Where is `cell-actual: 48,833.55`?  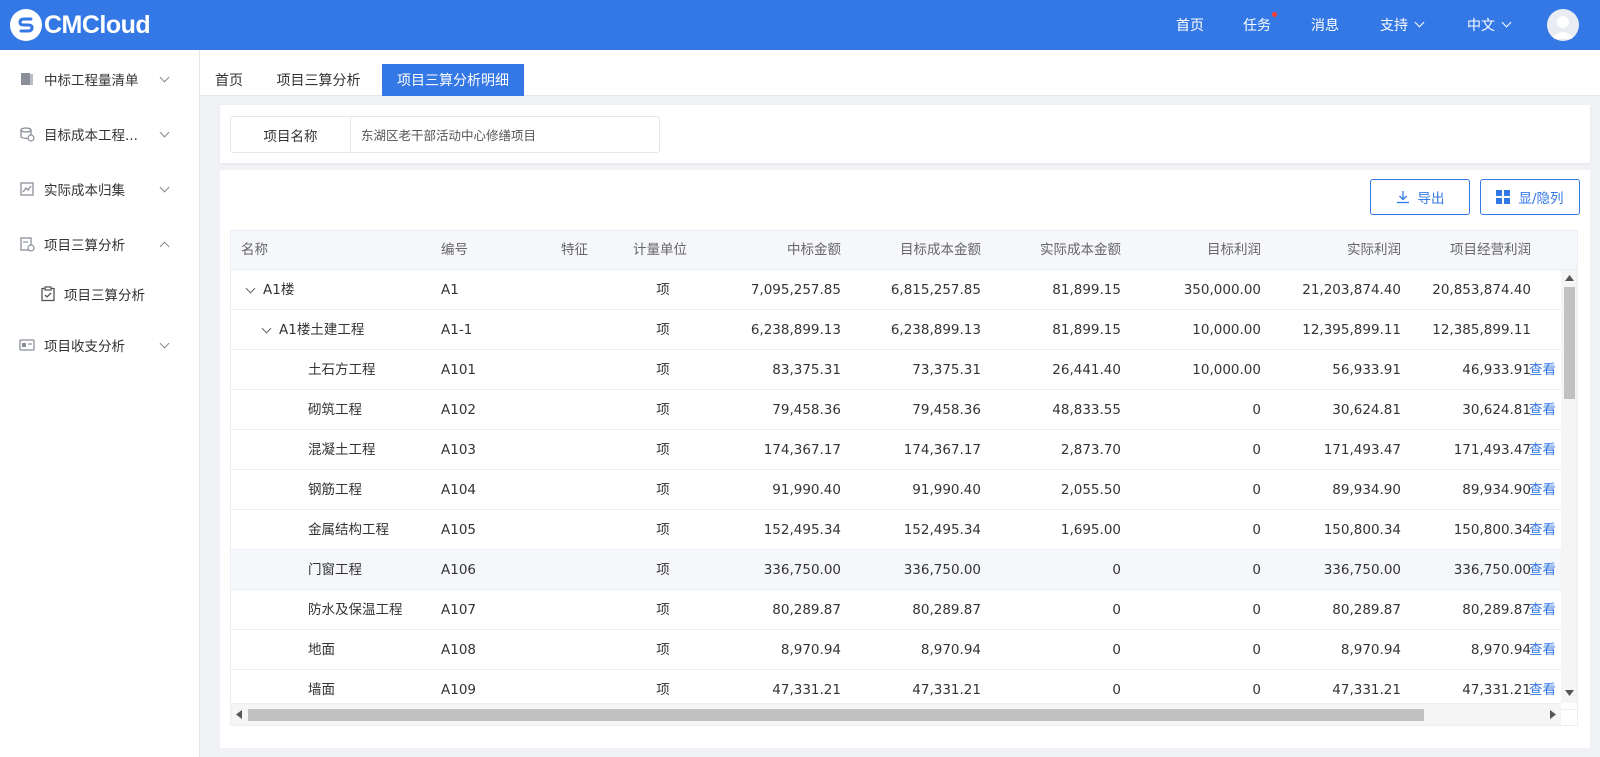
cell-actual: 48,833.55 is located at coordinates (1086, 410).